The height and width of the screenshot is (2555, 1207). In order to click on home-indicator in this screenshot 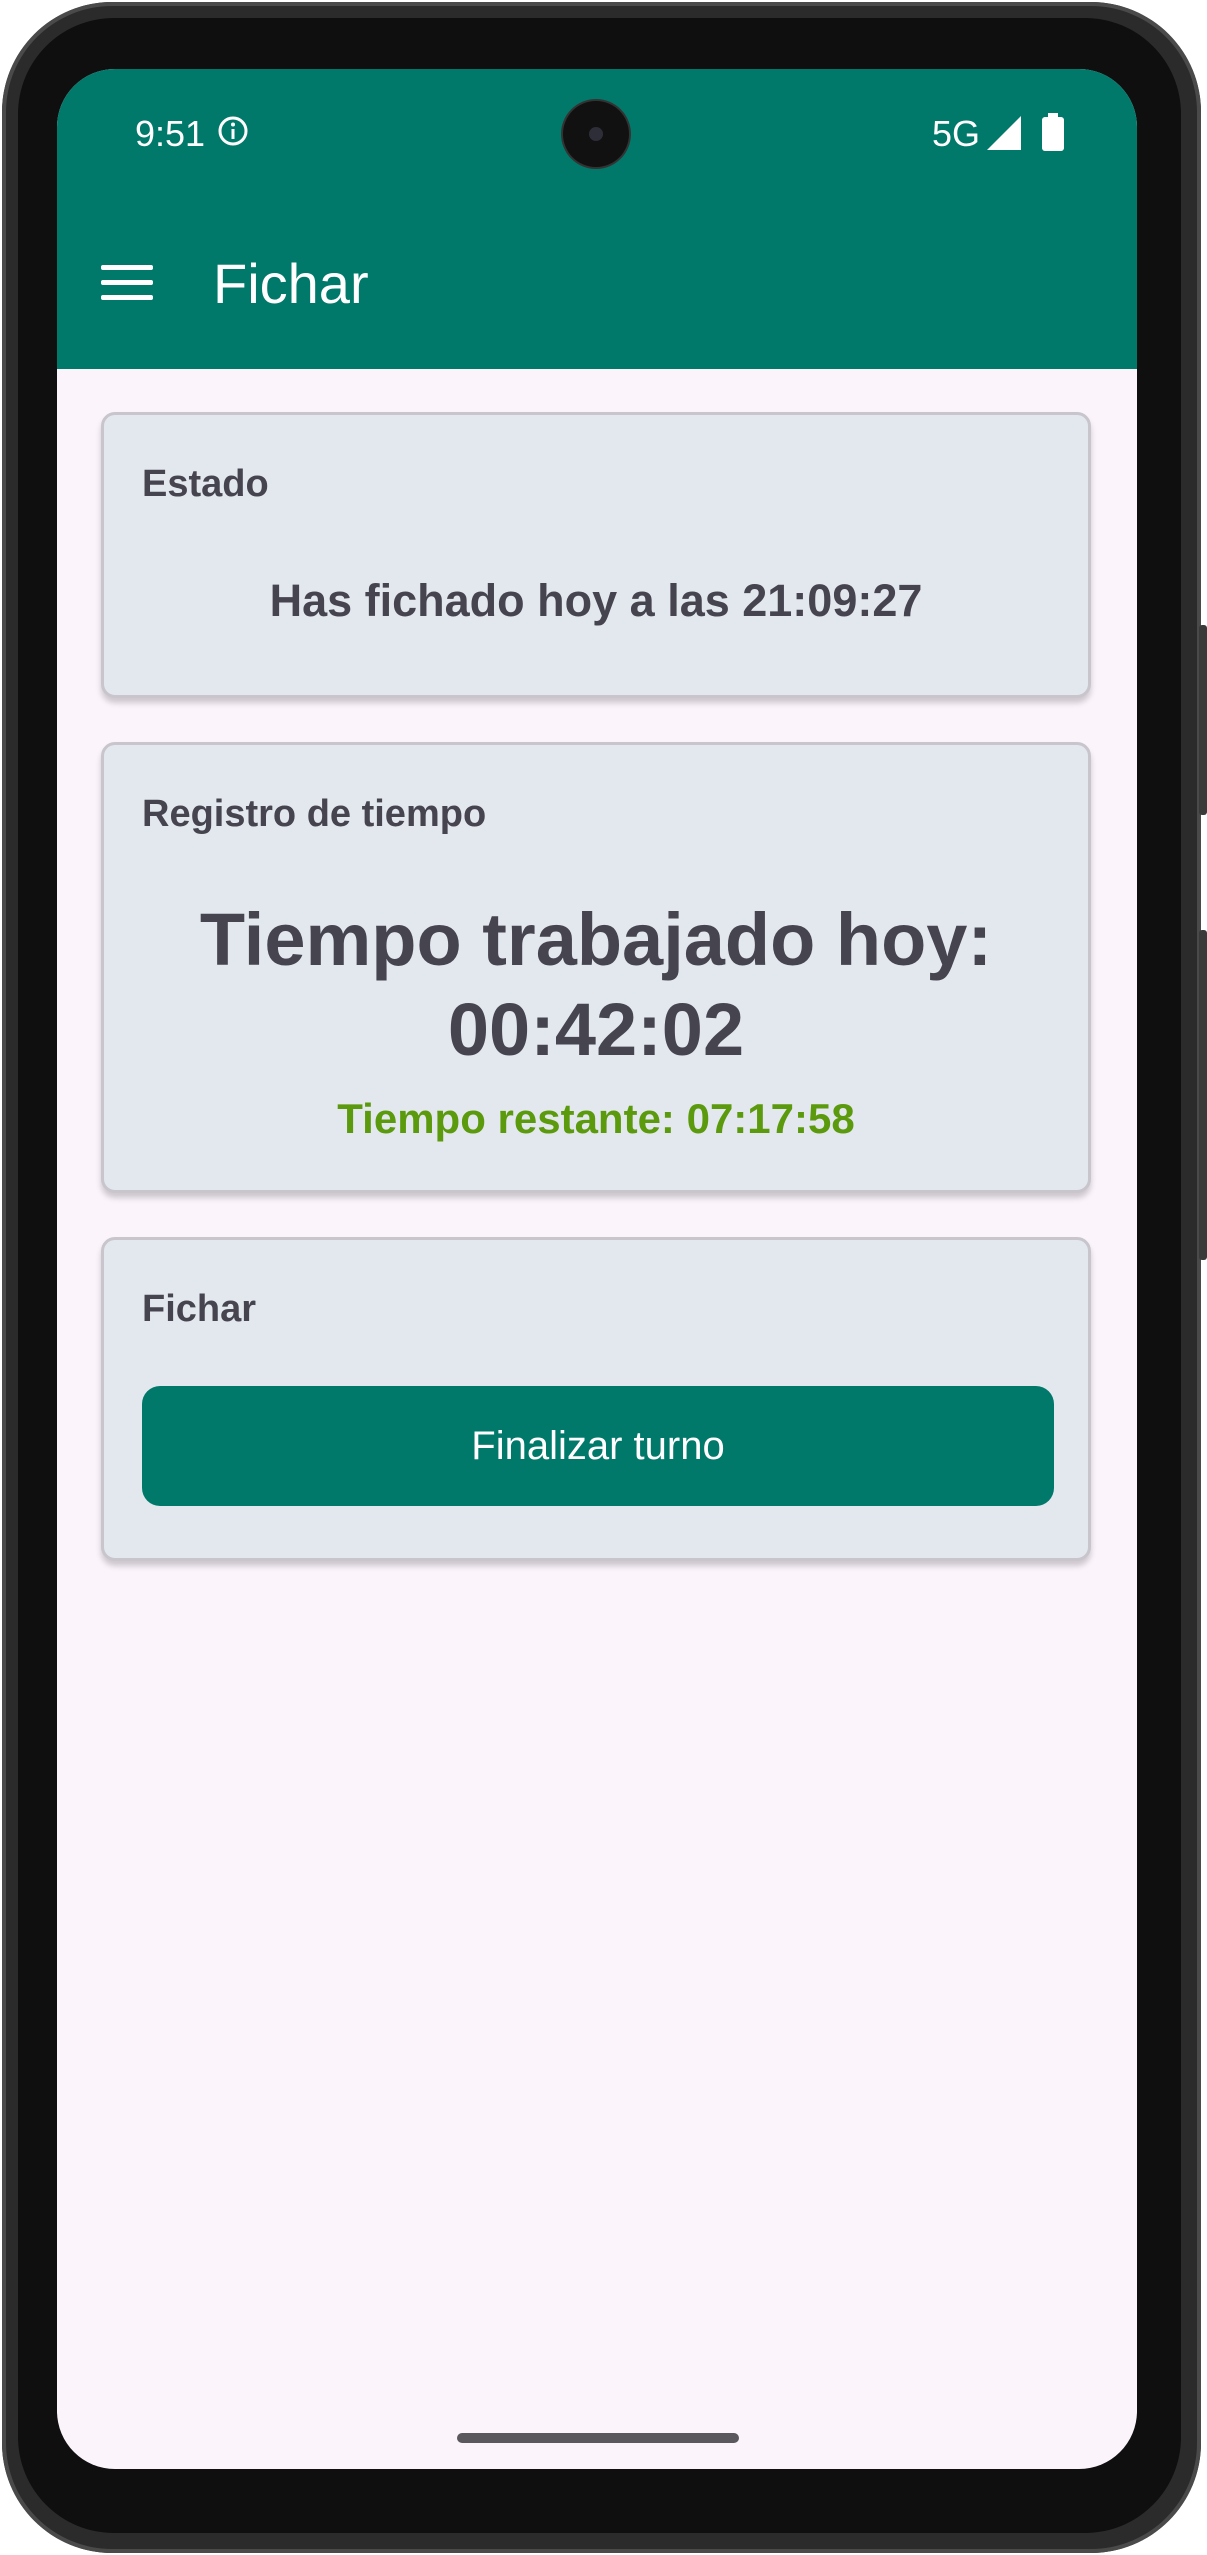, I will do `click(598, 2438)`.